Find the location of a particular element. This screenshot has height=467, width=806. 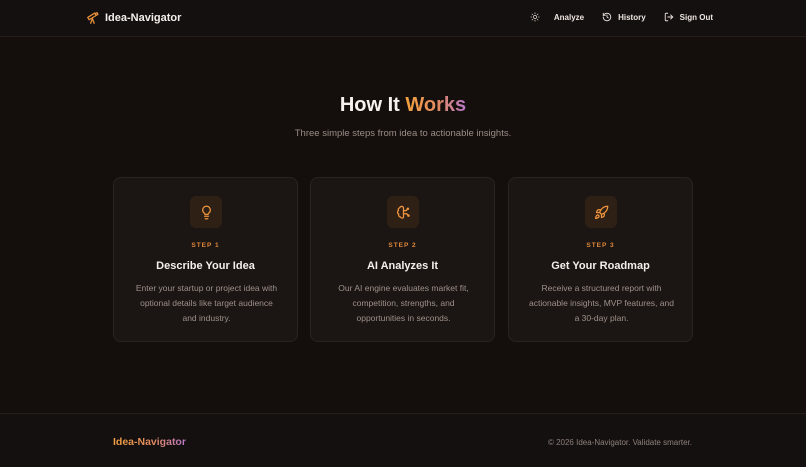

sun-icon is located at coordinates (535, 17).